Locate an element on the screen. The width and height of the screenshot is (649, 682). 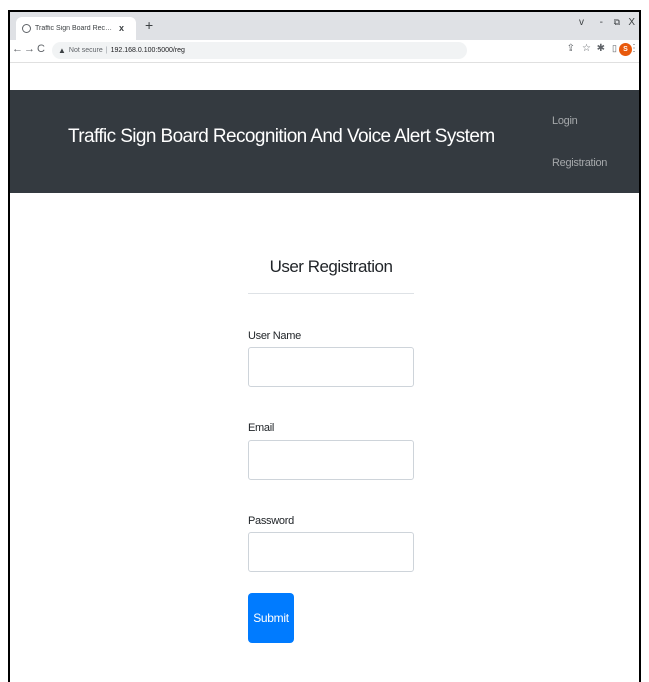
password-label: Password is located at coordinates (271, 521).